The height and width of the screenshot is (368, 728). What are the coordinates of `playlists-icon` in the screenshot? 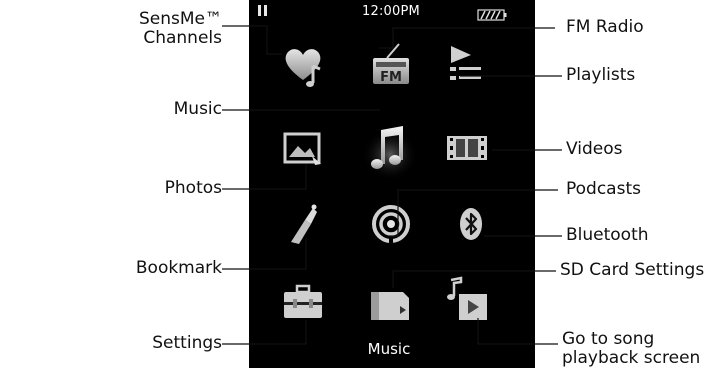 It's located at (467, 64).